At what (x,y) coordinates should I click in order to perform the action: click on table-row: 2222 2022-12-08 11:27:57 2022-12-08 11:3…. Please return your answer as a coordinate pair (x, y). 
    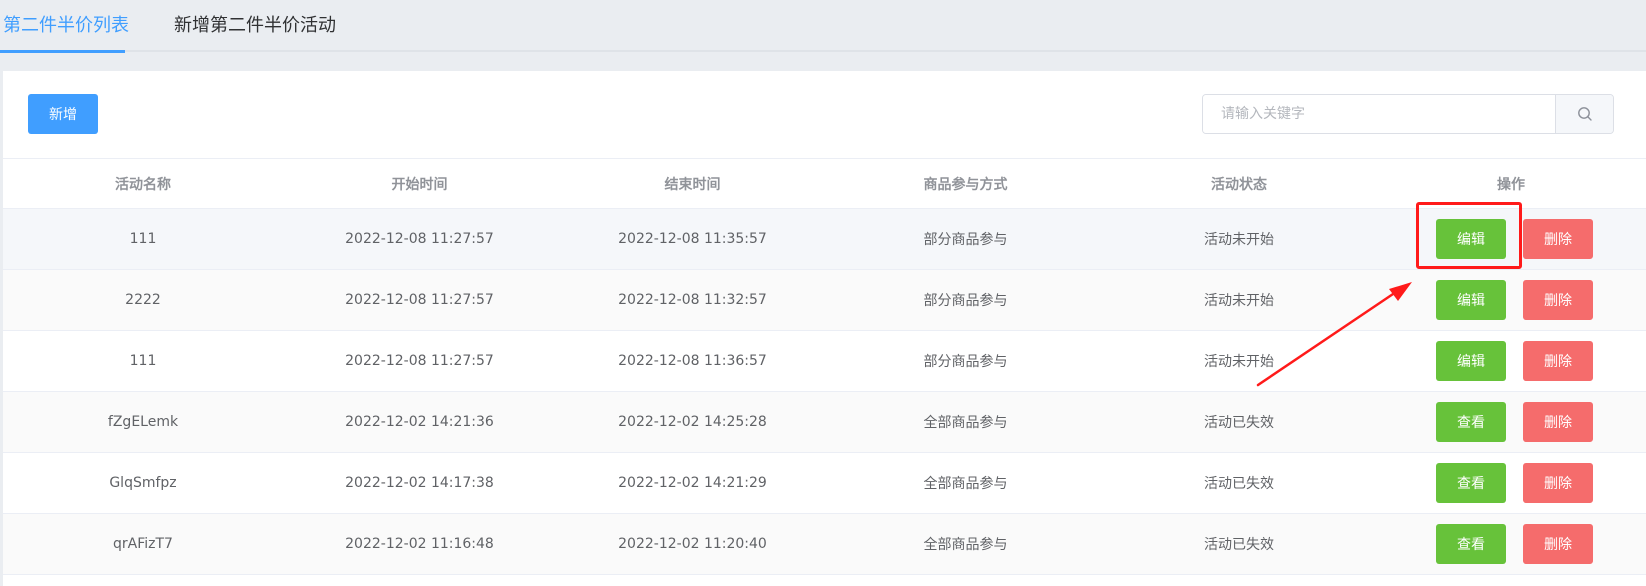
    Looking at the image, I should click on (824, 300).